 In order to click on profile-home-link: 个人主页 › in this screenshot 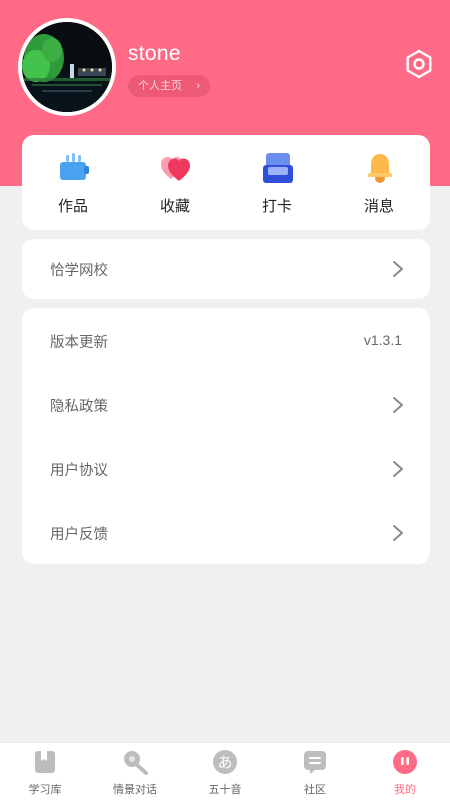, I will do `click(169, 86)`.